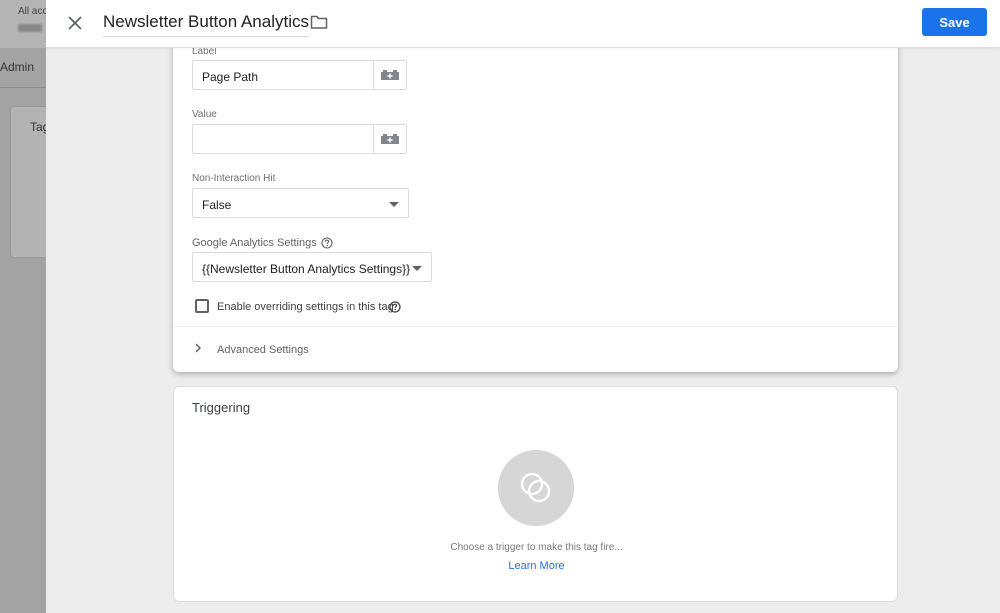  Describe the element at coordinates (217, 205) in the screenshot. I see `non-interaction-value: False` at that location.